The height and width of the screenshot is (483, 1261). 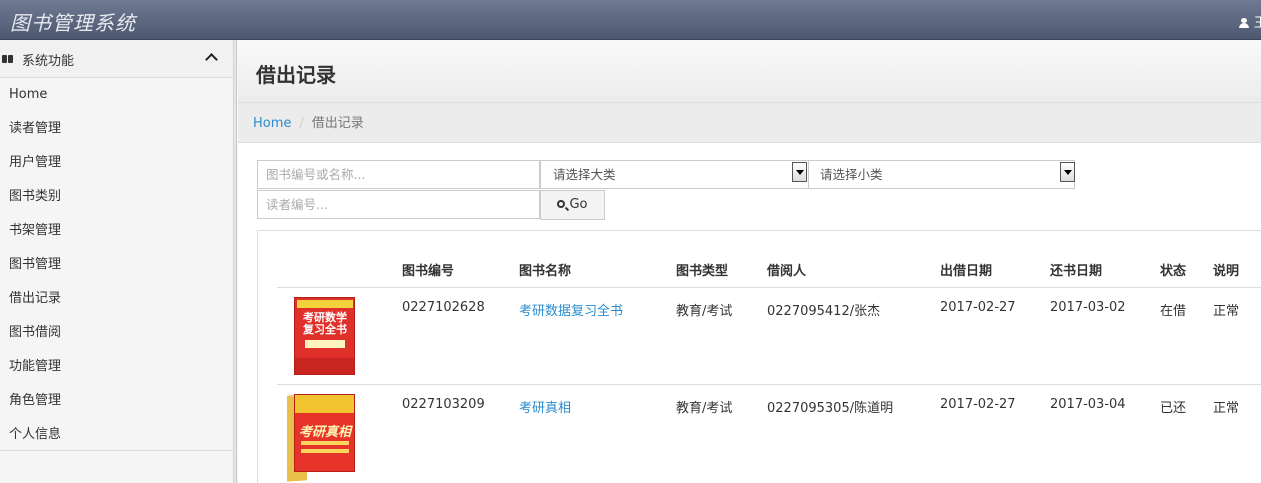 What do you see at coordinates (799, 172) in the screenshot?
I see `category-major-dropdown-icon` at bounding box center [799, 172].